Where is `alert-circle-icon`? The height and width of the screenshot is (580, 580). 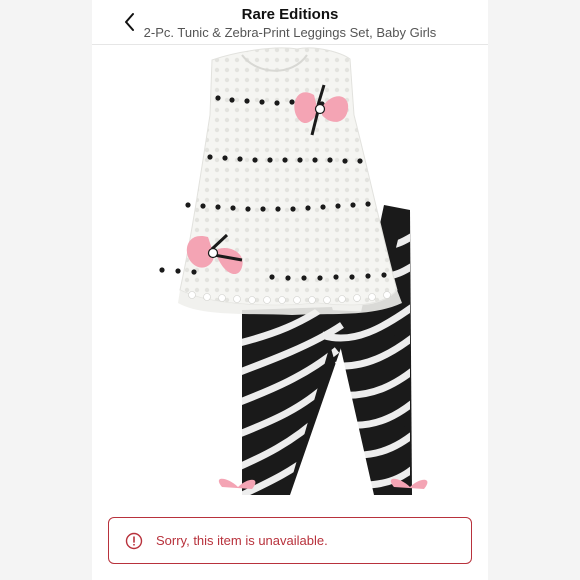
alert-circle-icon is located at coordinates (134, 541).